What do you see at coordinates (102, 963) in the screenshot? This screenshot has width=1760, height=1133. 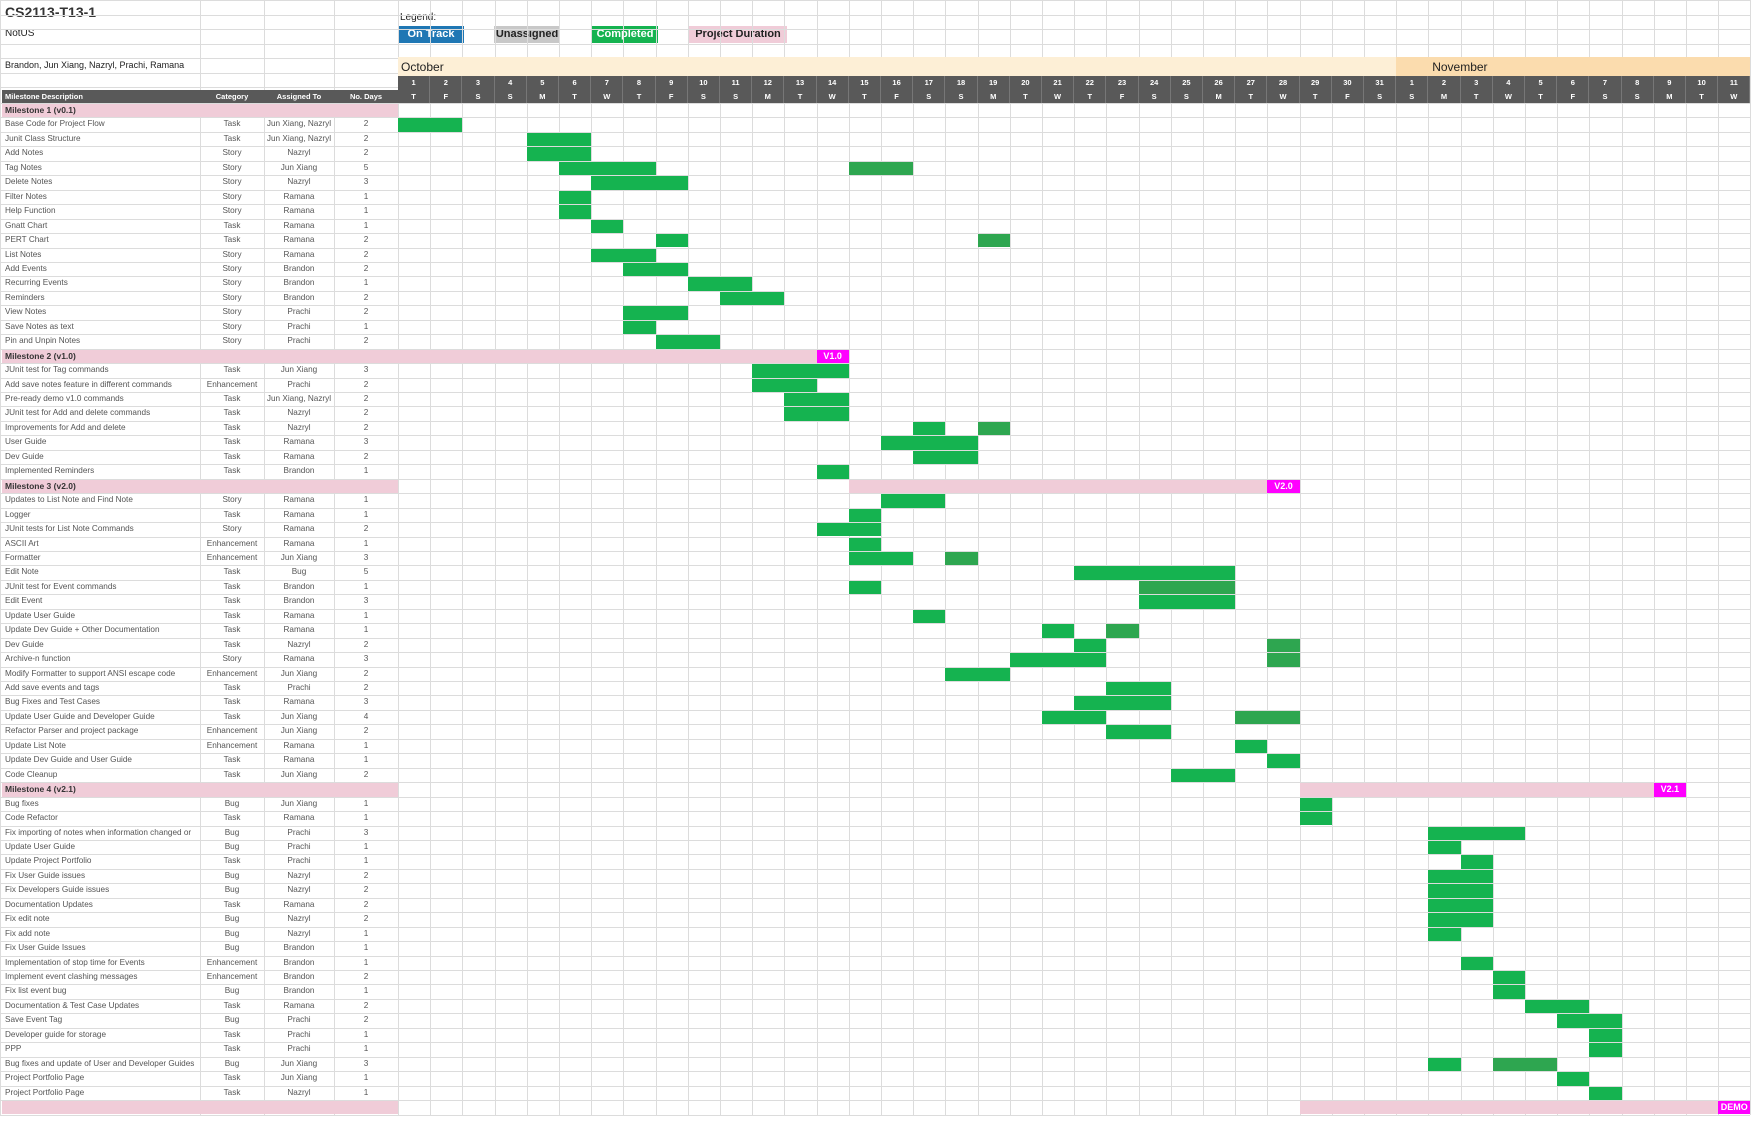 I see `task-description: Implementation of stop time for Events` at bounding box center [102, 963].